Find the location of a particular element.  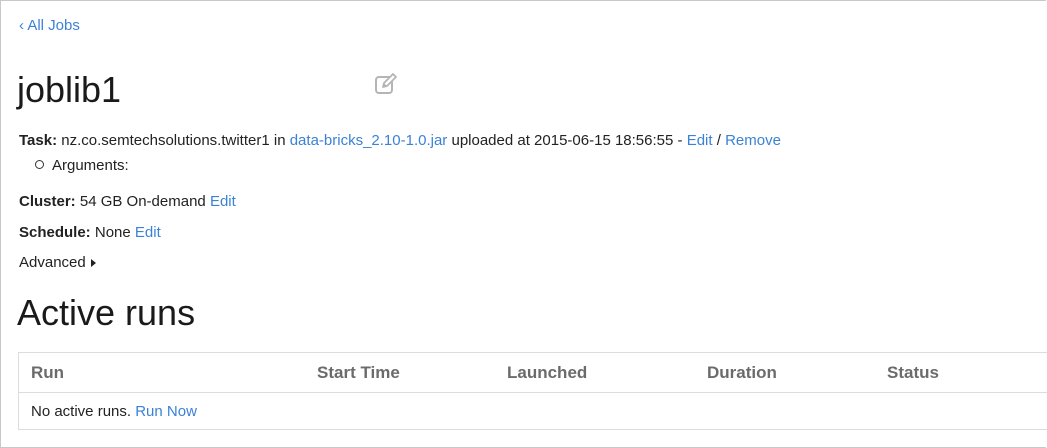

column-header-start-time: Start Time is located at coordinates (412, 372).